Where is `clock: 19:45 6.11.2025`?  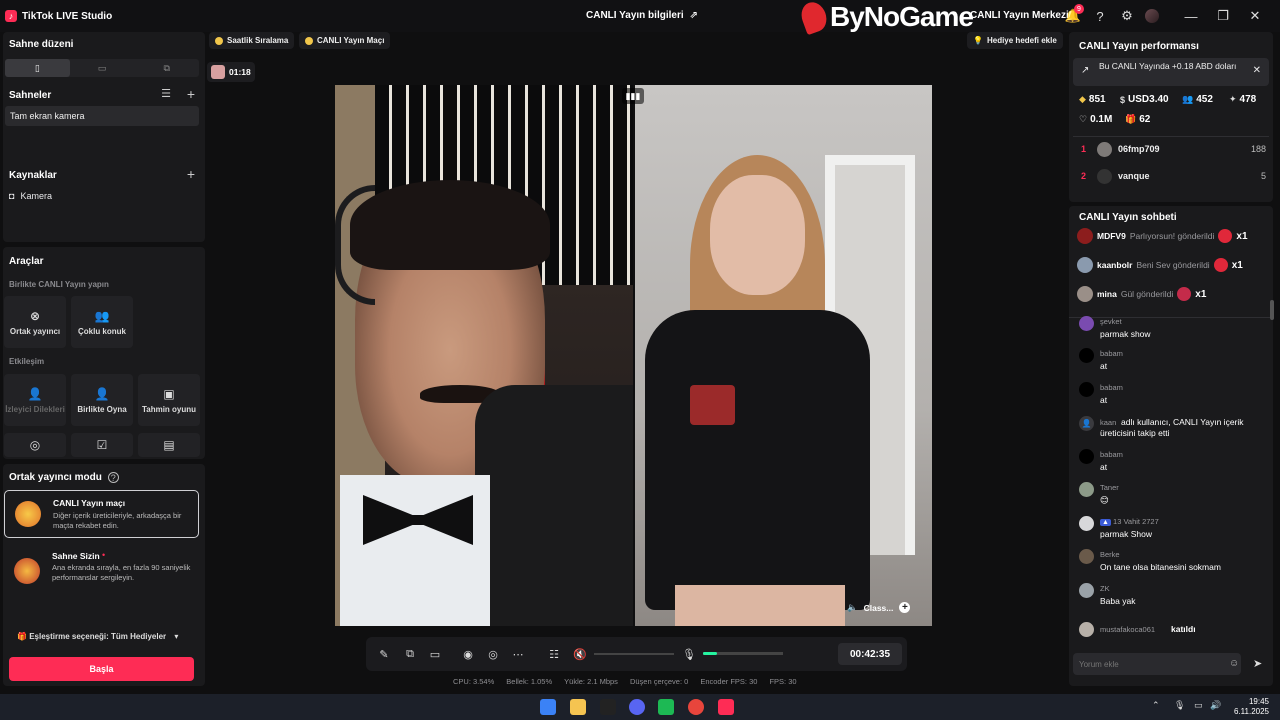 clock: 19:45 6.11.2025 is located at coordinates (1251, 707).